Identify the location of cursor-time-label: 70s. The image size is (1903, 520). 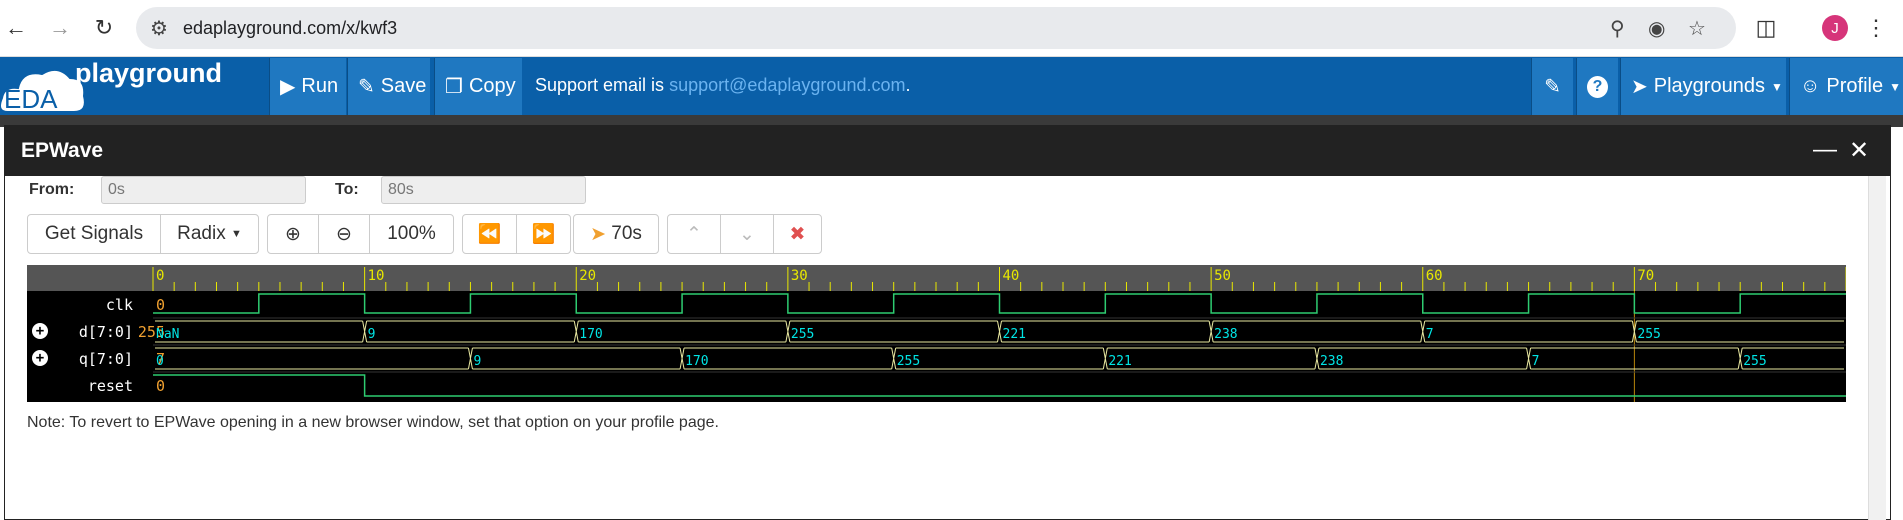
(626, 233).